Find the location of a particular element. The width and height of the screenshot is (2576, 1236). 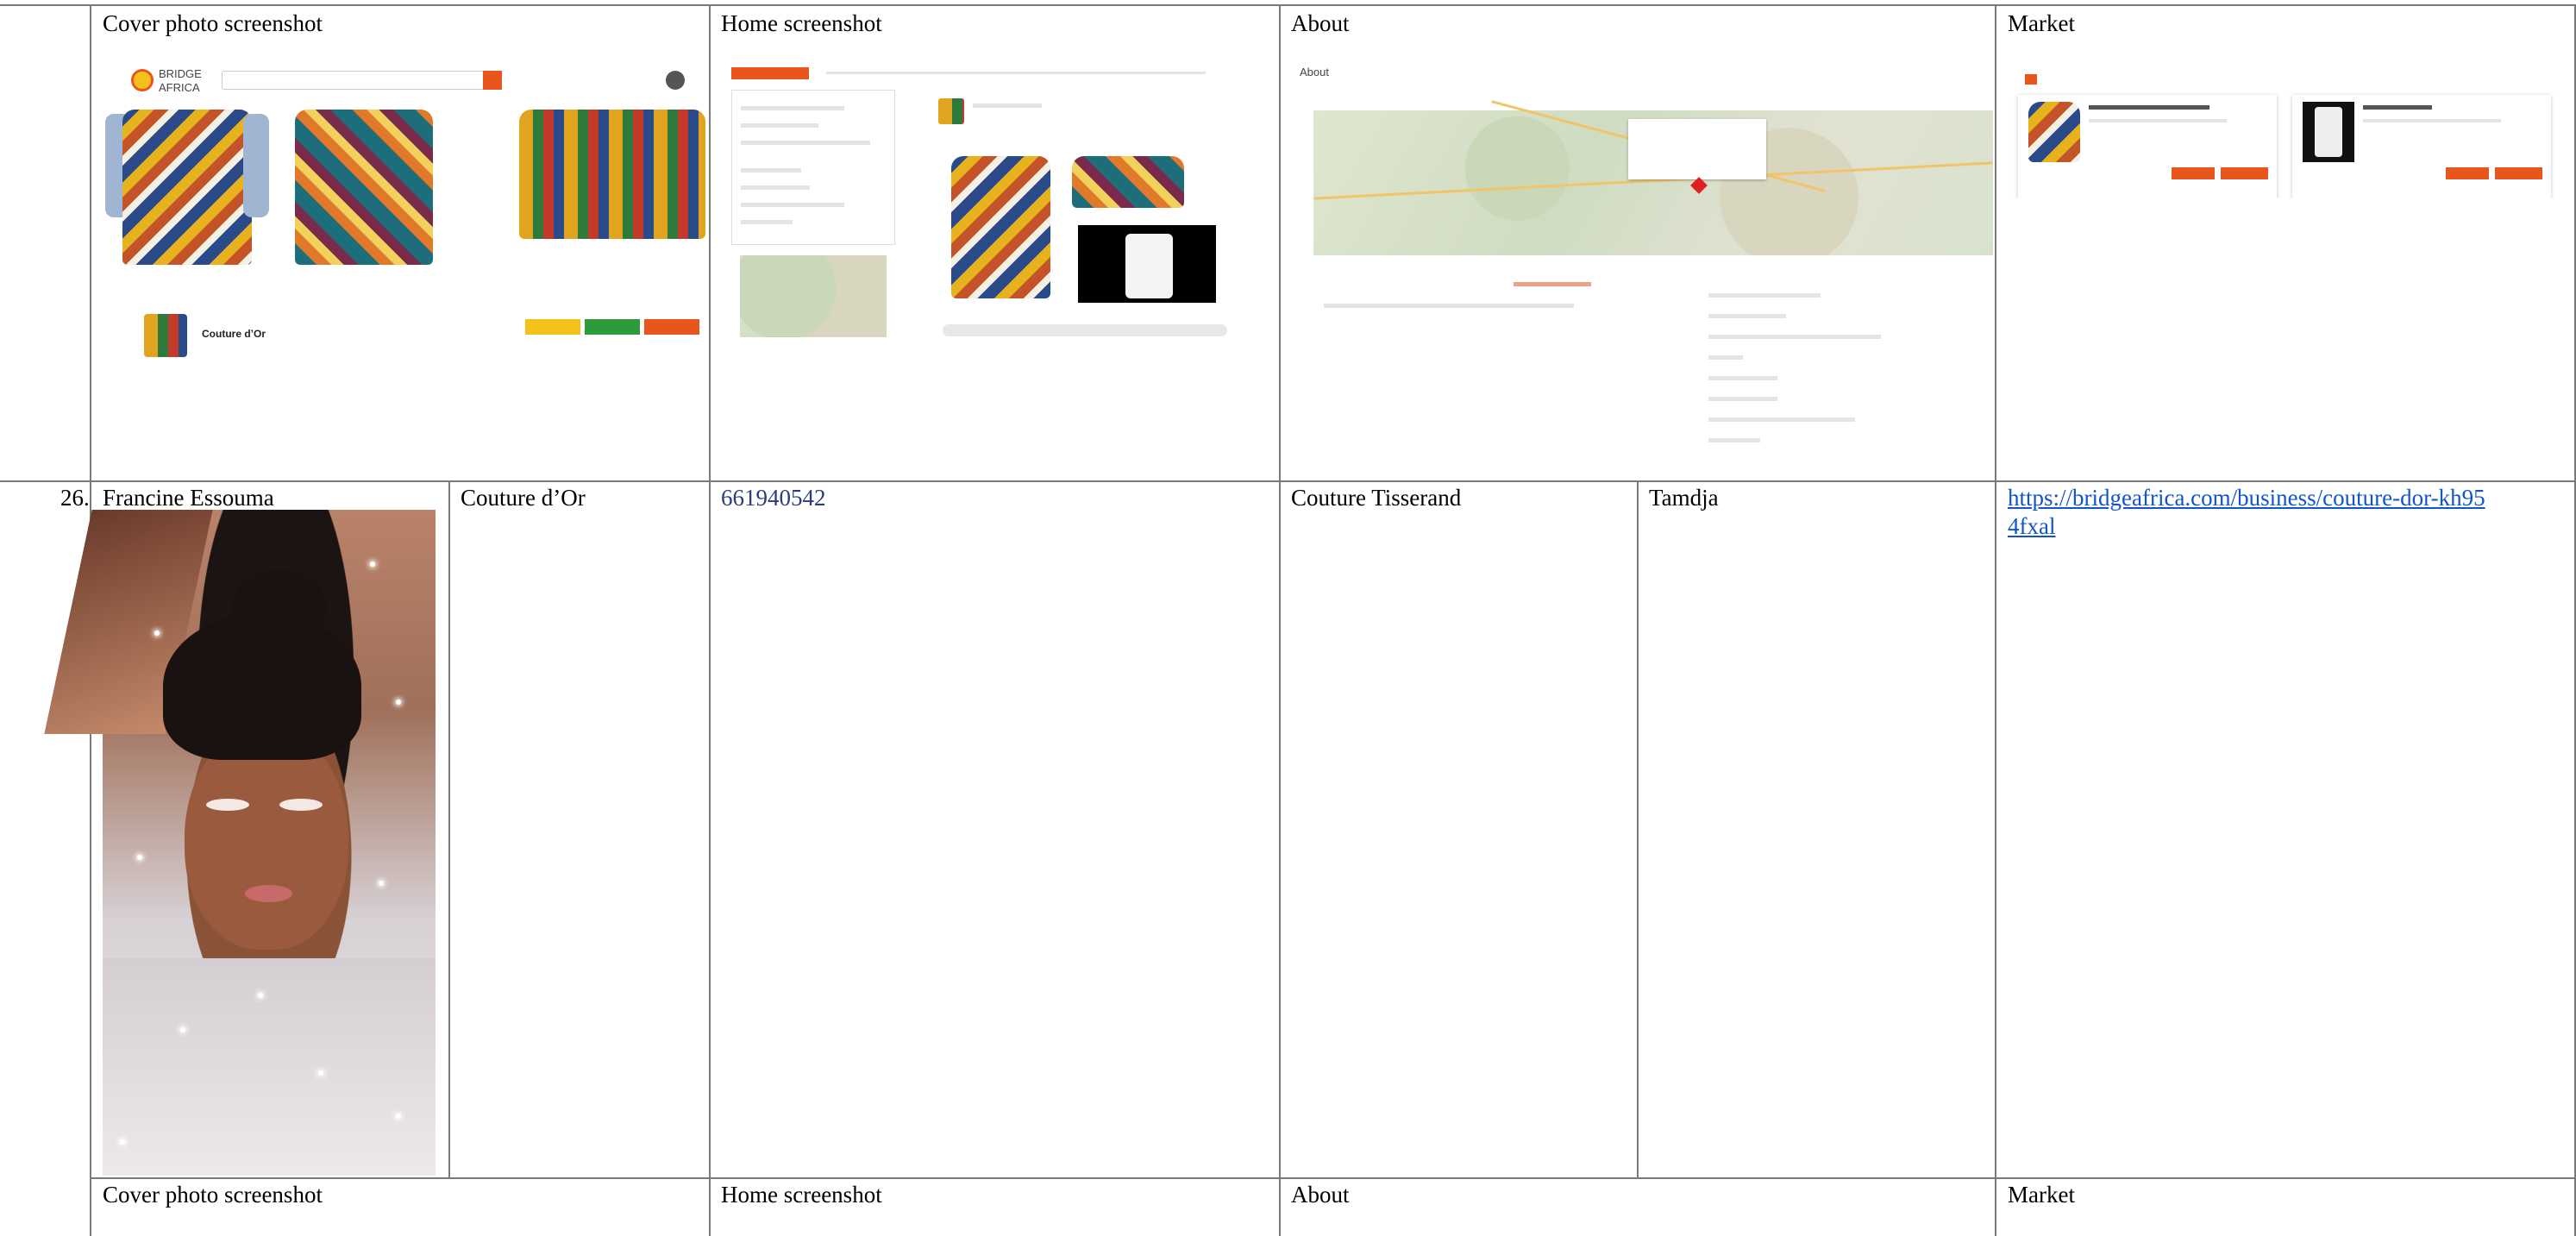

bridge-africa-logo-icon is located at coordinates (142, 80).